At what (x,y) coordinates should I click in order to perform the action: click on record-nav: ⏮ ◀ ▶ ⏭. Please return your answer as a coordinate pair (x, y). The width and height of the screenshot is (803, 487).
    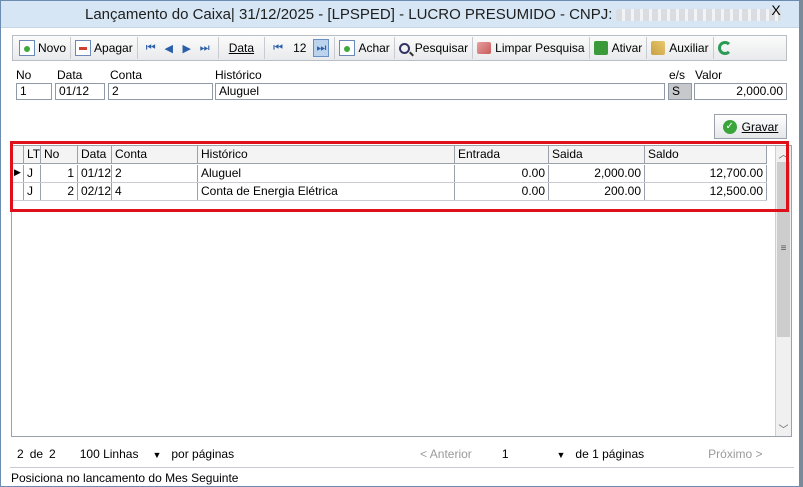
    Looking at the image, I should click on (178, 48).